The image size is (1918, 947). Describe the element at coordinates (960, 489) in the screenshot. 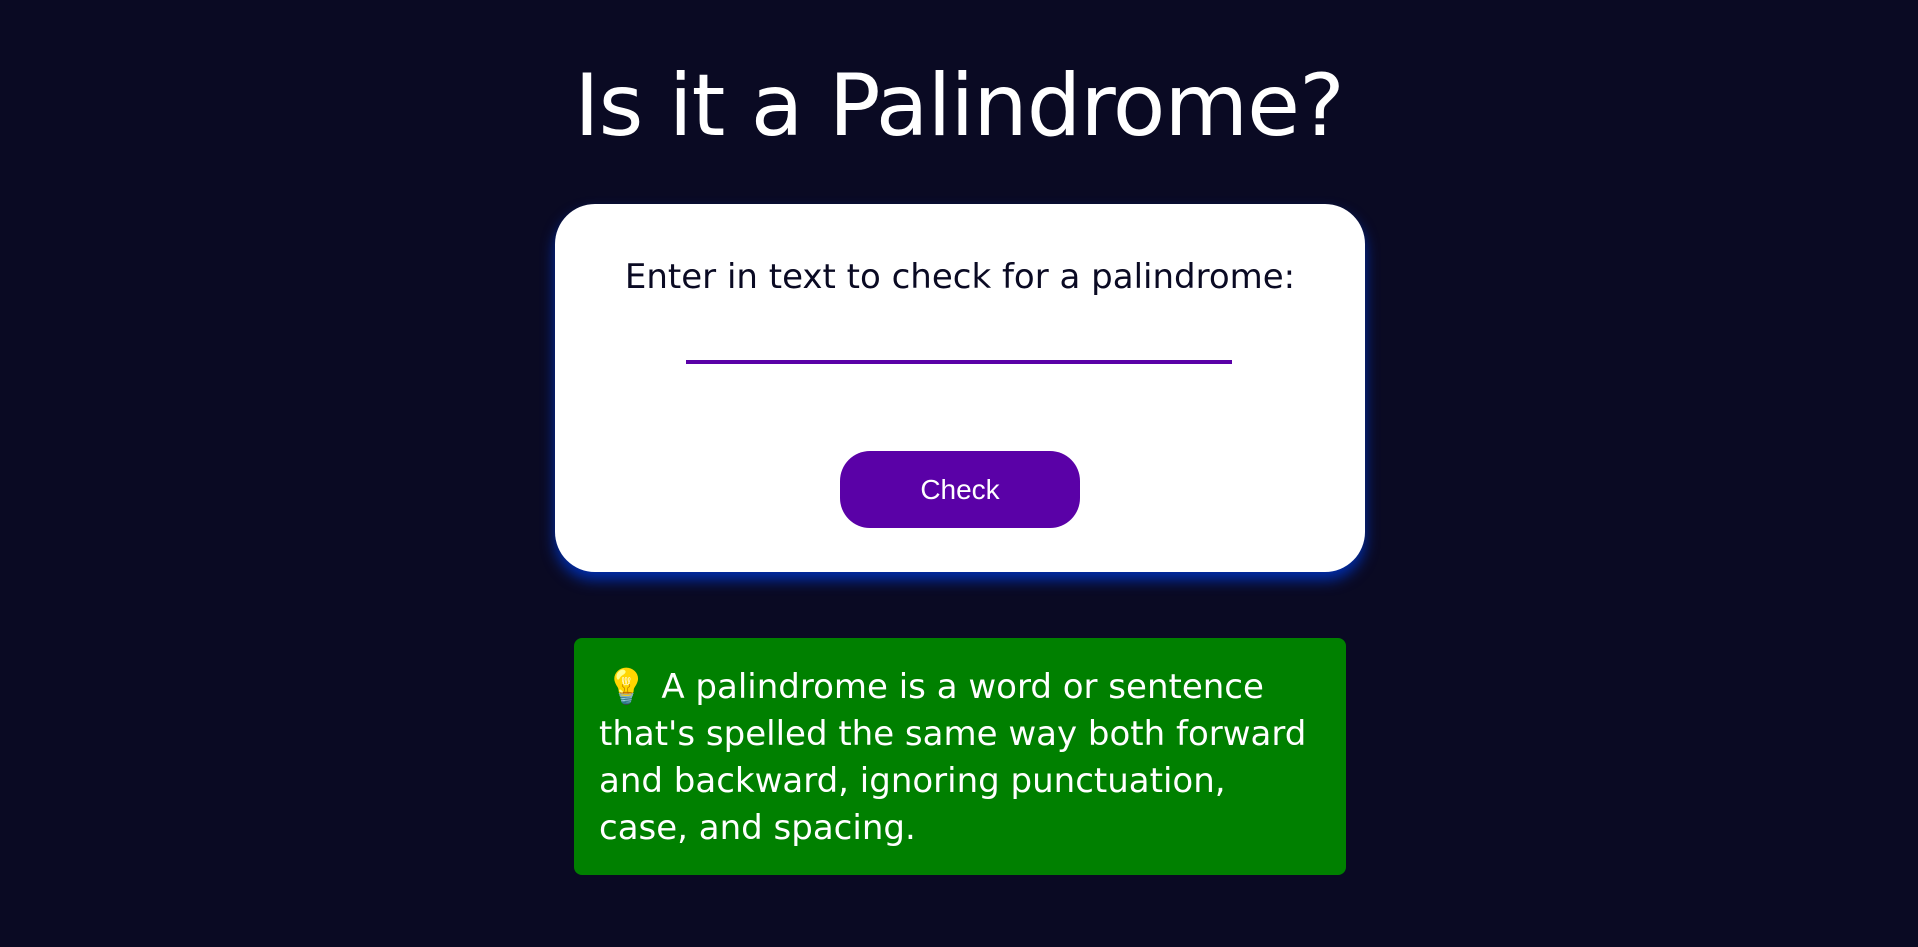

I see `check-button: Check` at that location.